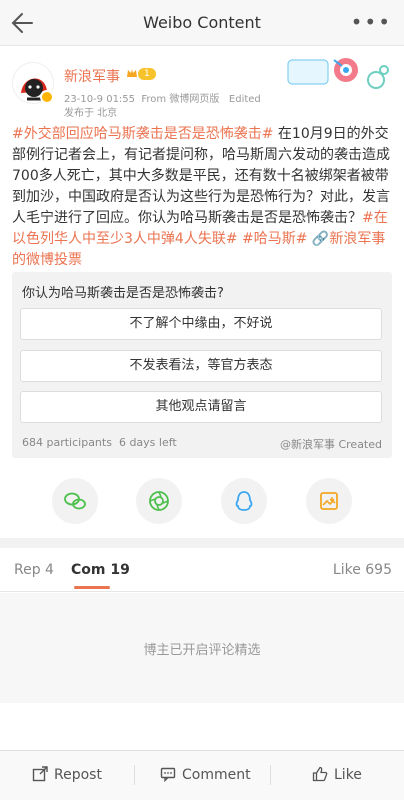  I want to click on comment-label: Comment, so click(216, 775).